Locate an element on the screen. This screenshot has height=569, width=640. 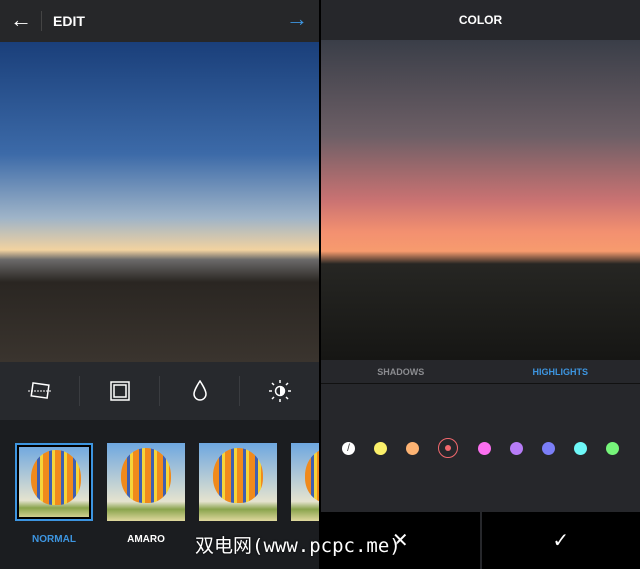
swatch-green is located at coordinates (612, 448).